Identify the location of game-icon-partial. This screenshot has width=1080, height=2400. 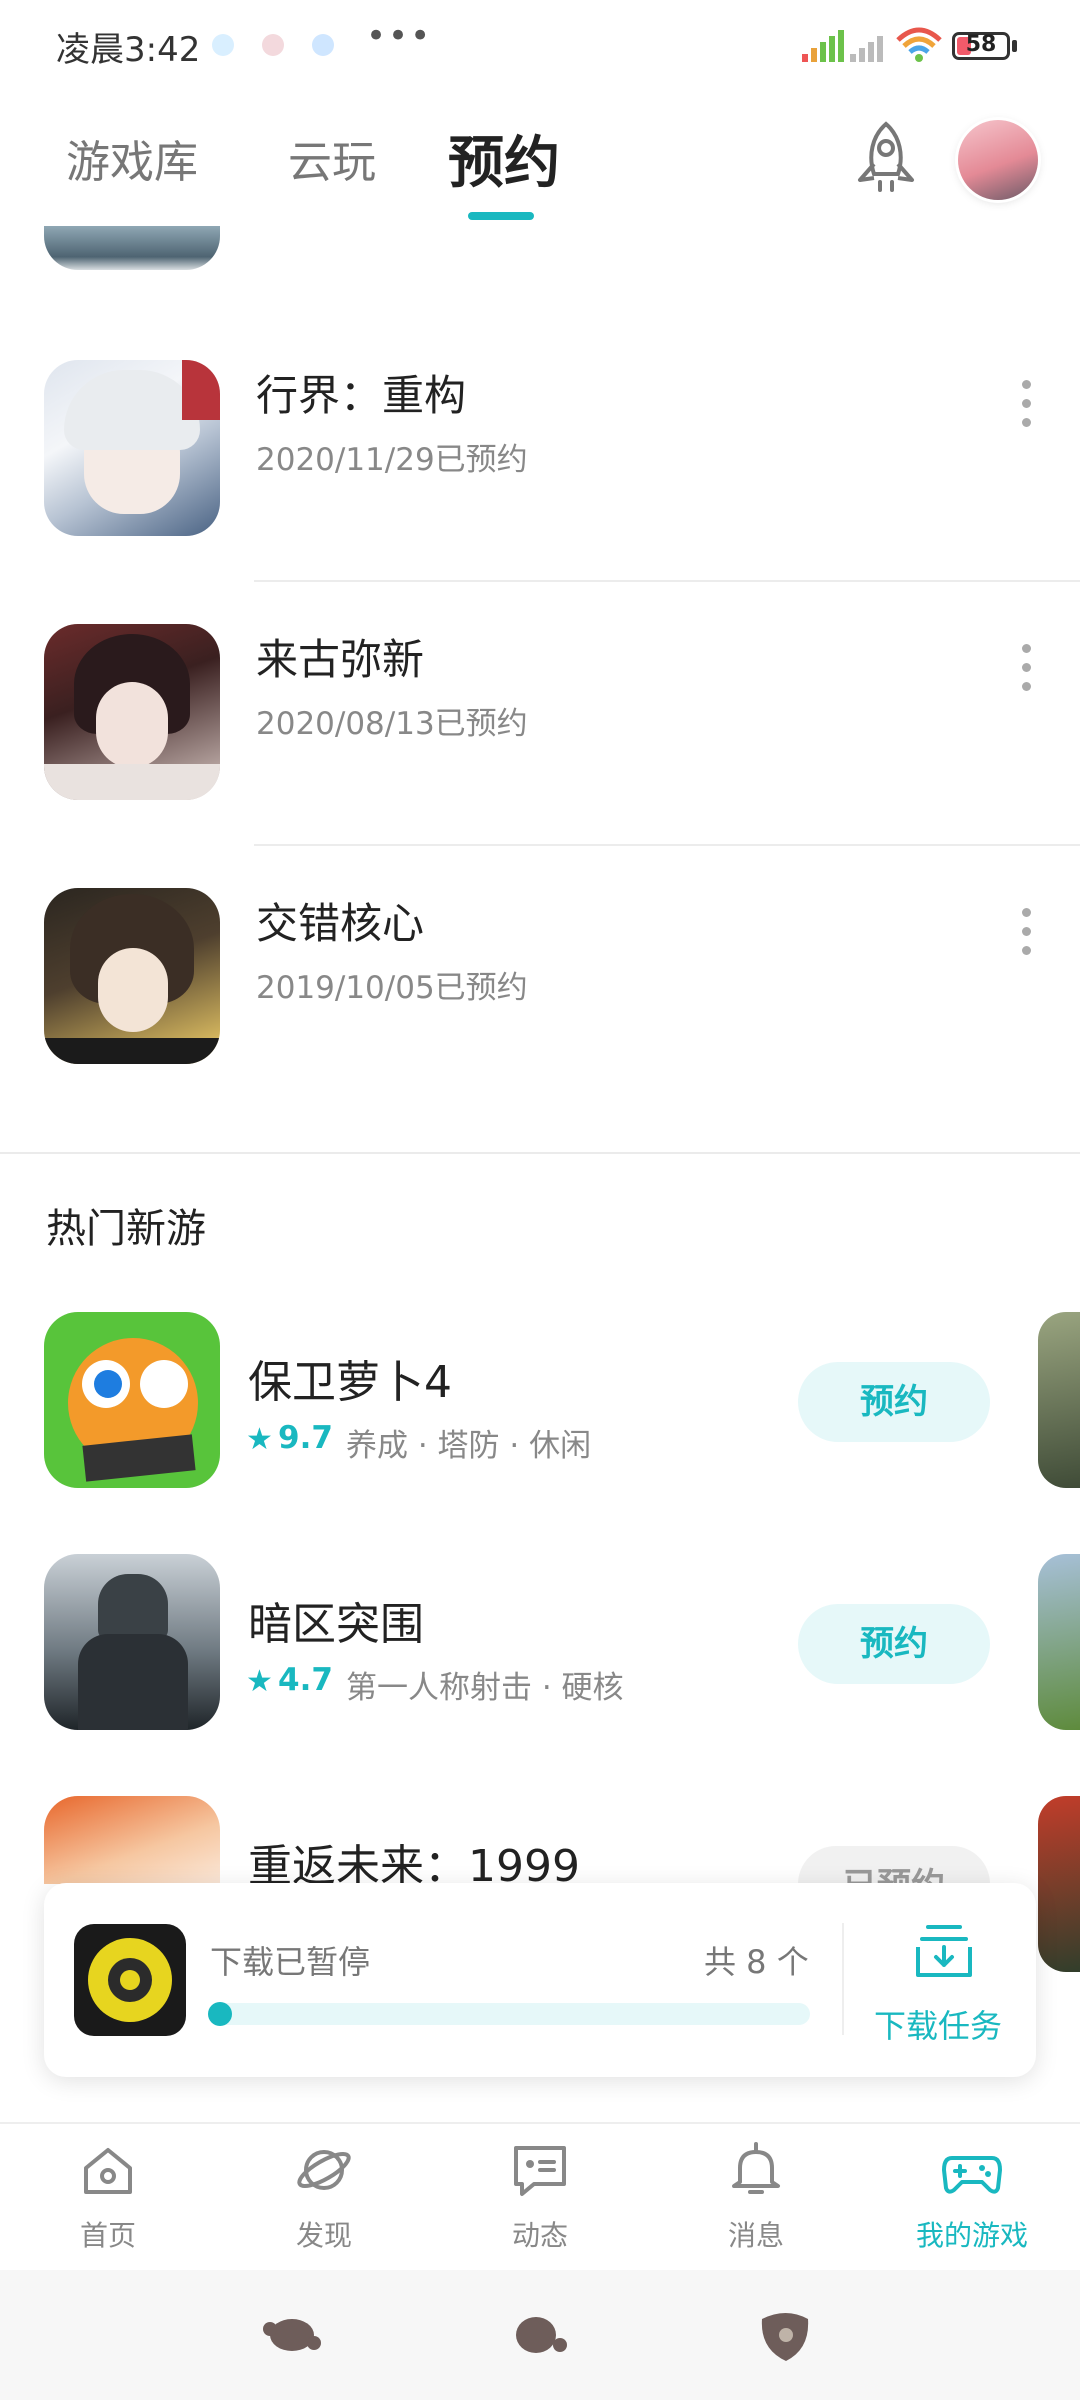
(132, 248).